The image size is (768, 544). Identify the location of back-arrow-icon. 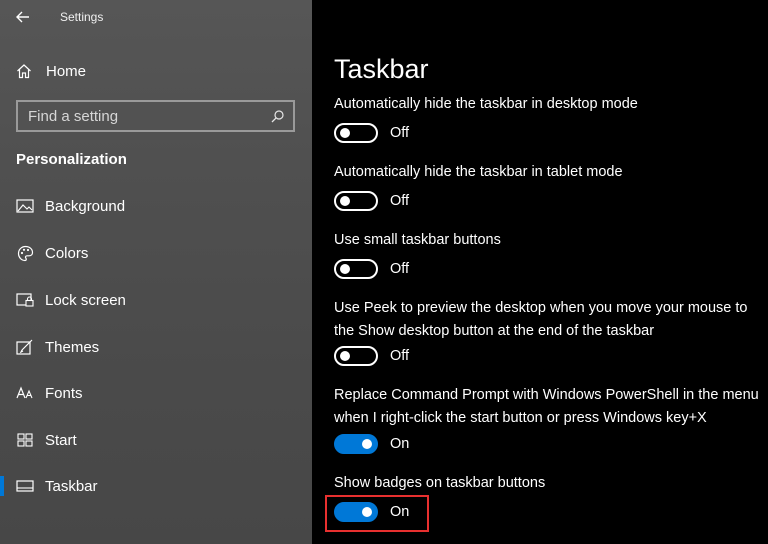
(22, 17).